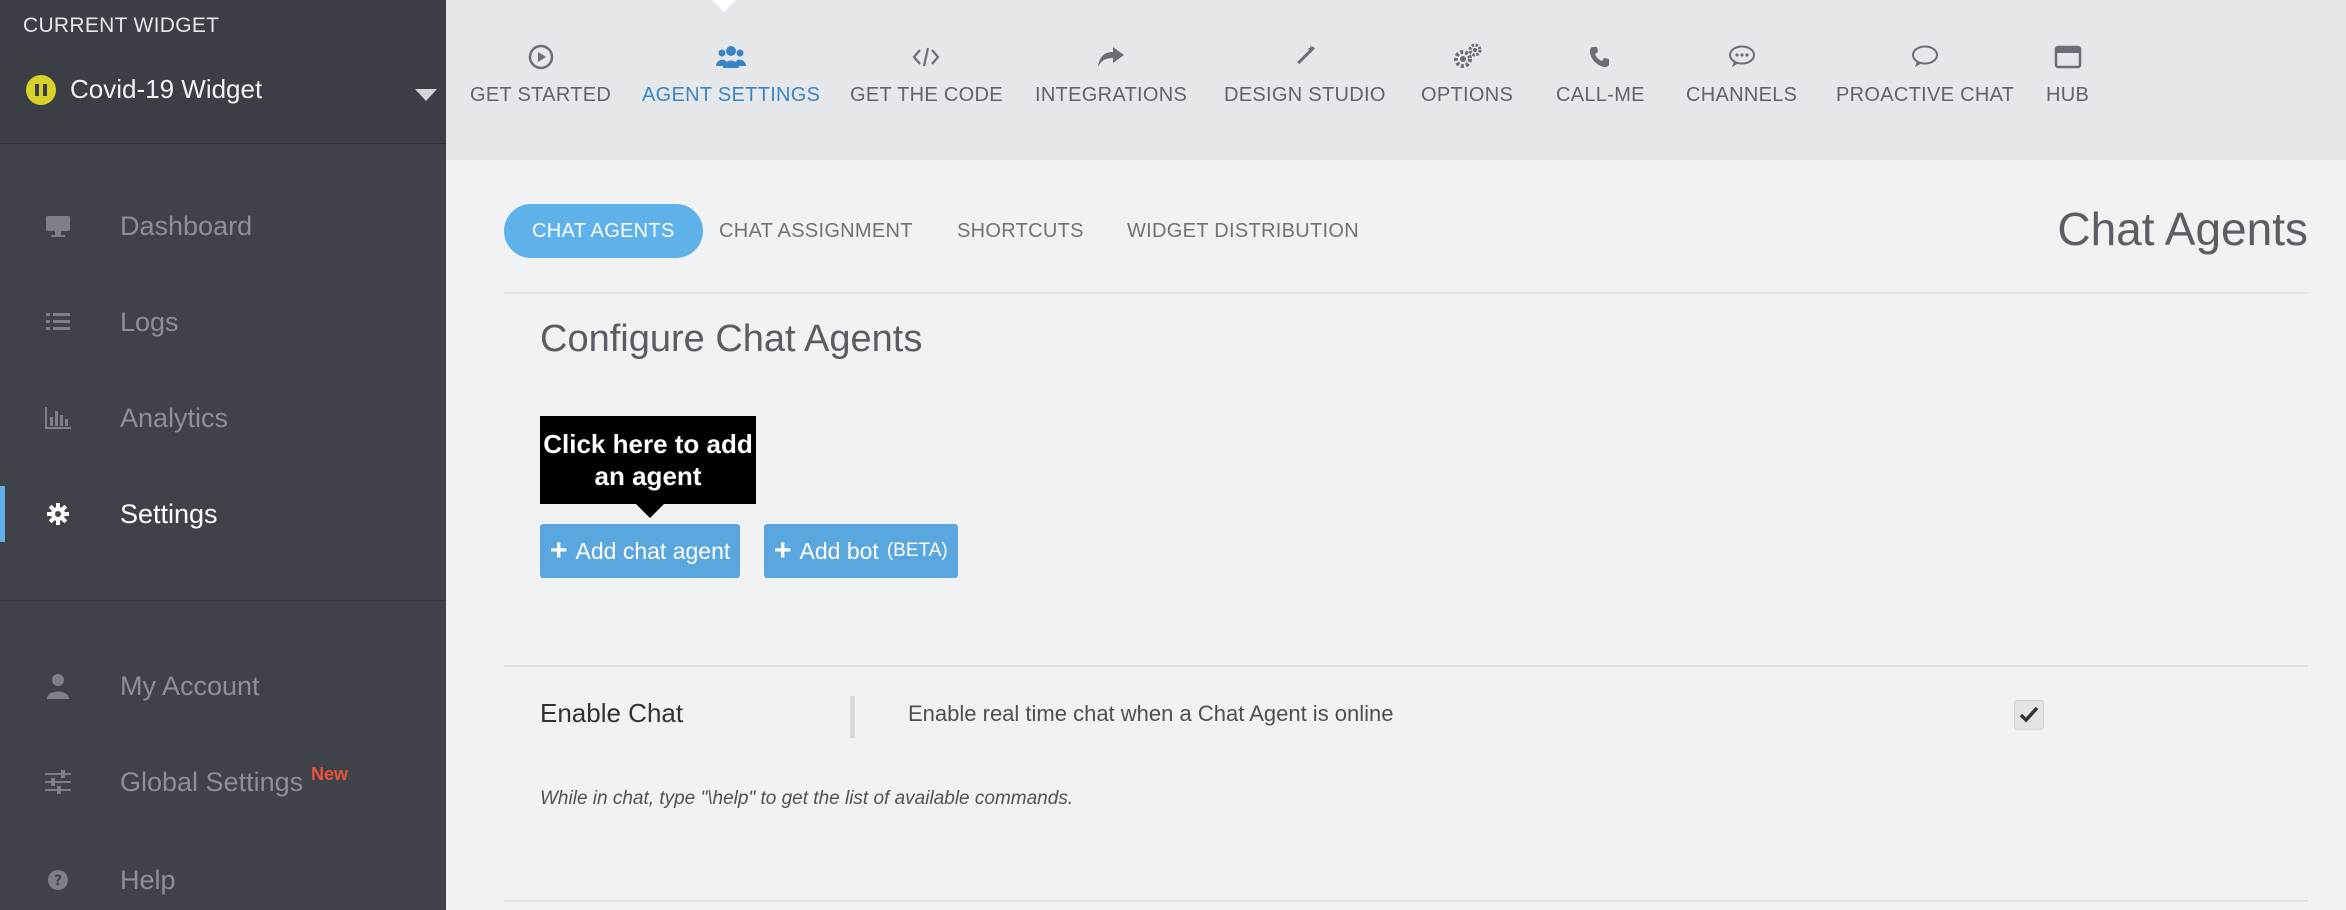 This screenshot has width=2346, height=910. Describe the element at coordinates (1600, 95) in the screenshot. I see `tab-label: CALL-ME` at that location.